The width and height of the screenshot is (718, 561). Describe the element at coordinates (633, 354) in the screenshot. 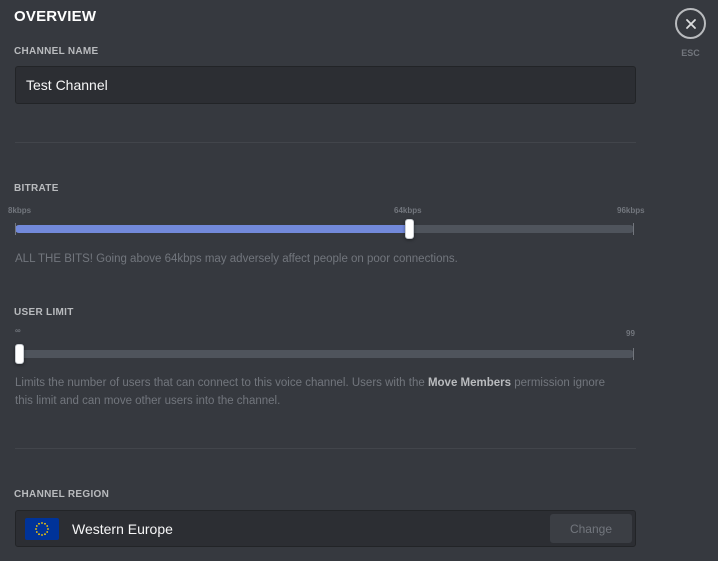

I see `user-limit-tick-max` at that location.